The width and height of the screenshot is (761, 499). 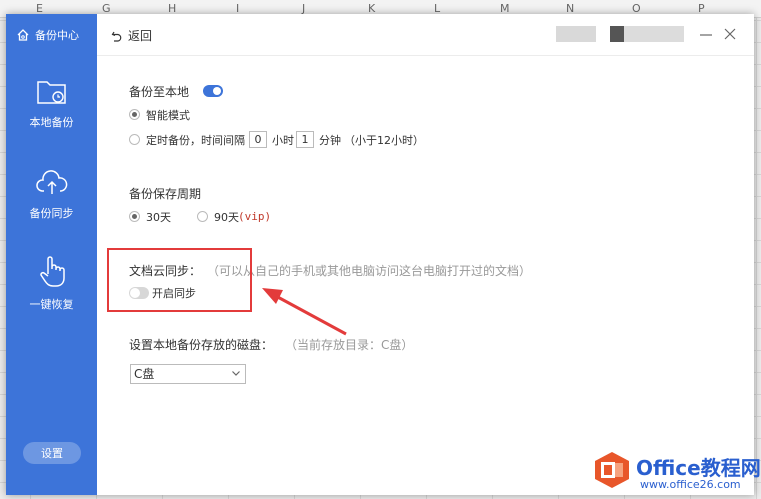 What do you see at coordinates (51, 304) in the screenshot?
I see `sidebar-item-label: 一键恢复` at bounding box center [51, 304].